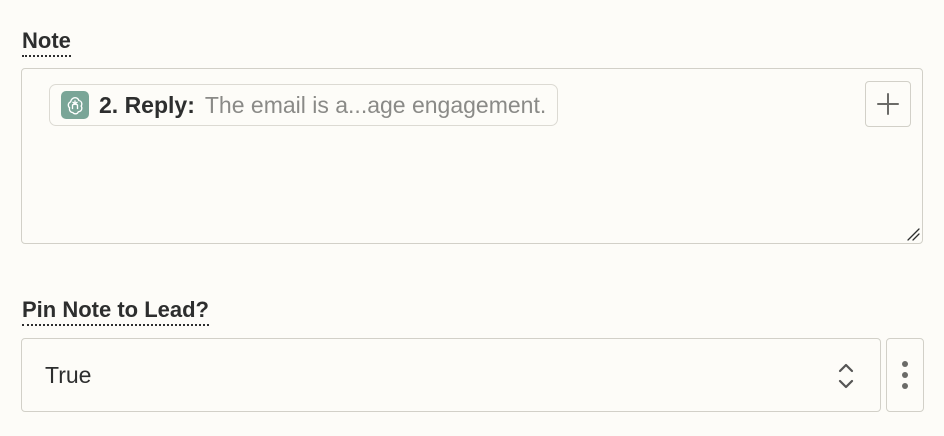  I want to click on more-options-button, so click(905, 375).